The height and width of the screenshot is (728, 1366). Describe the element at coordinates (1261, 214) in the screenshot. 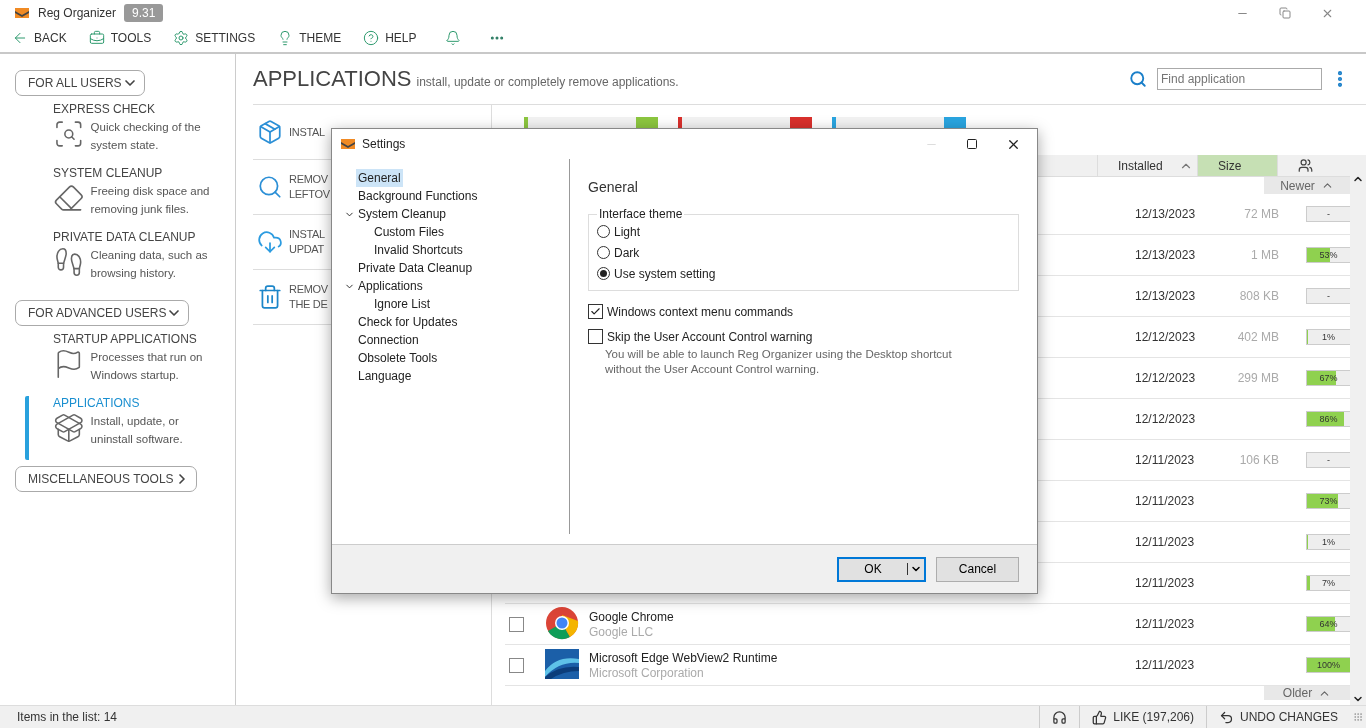

I see `app-size: 72 MB` at that location.